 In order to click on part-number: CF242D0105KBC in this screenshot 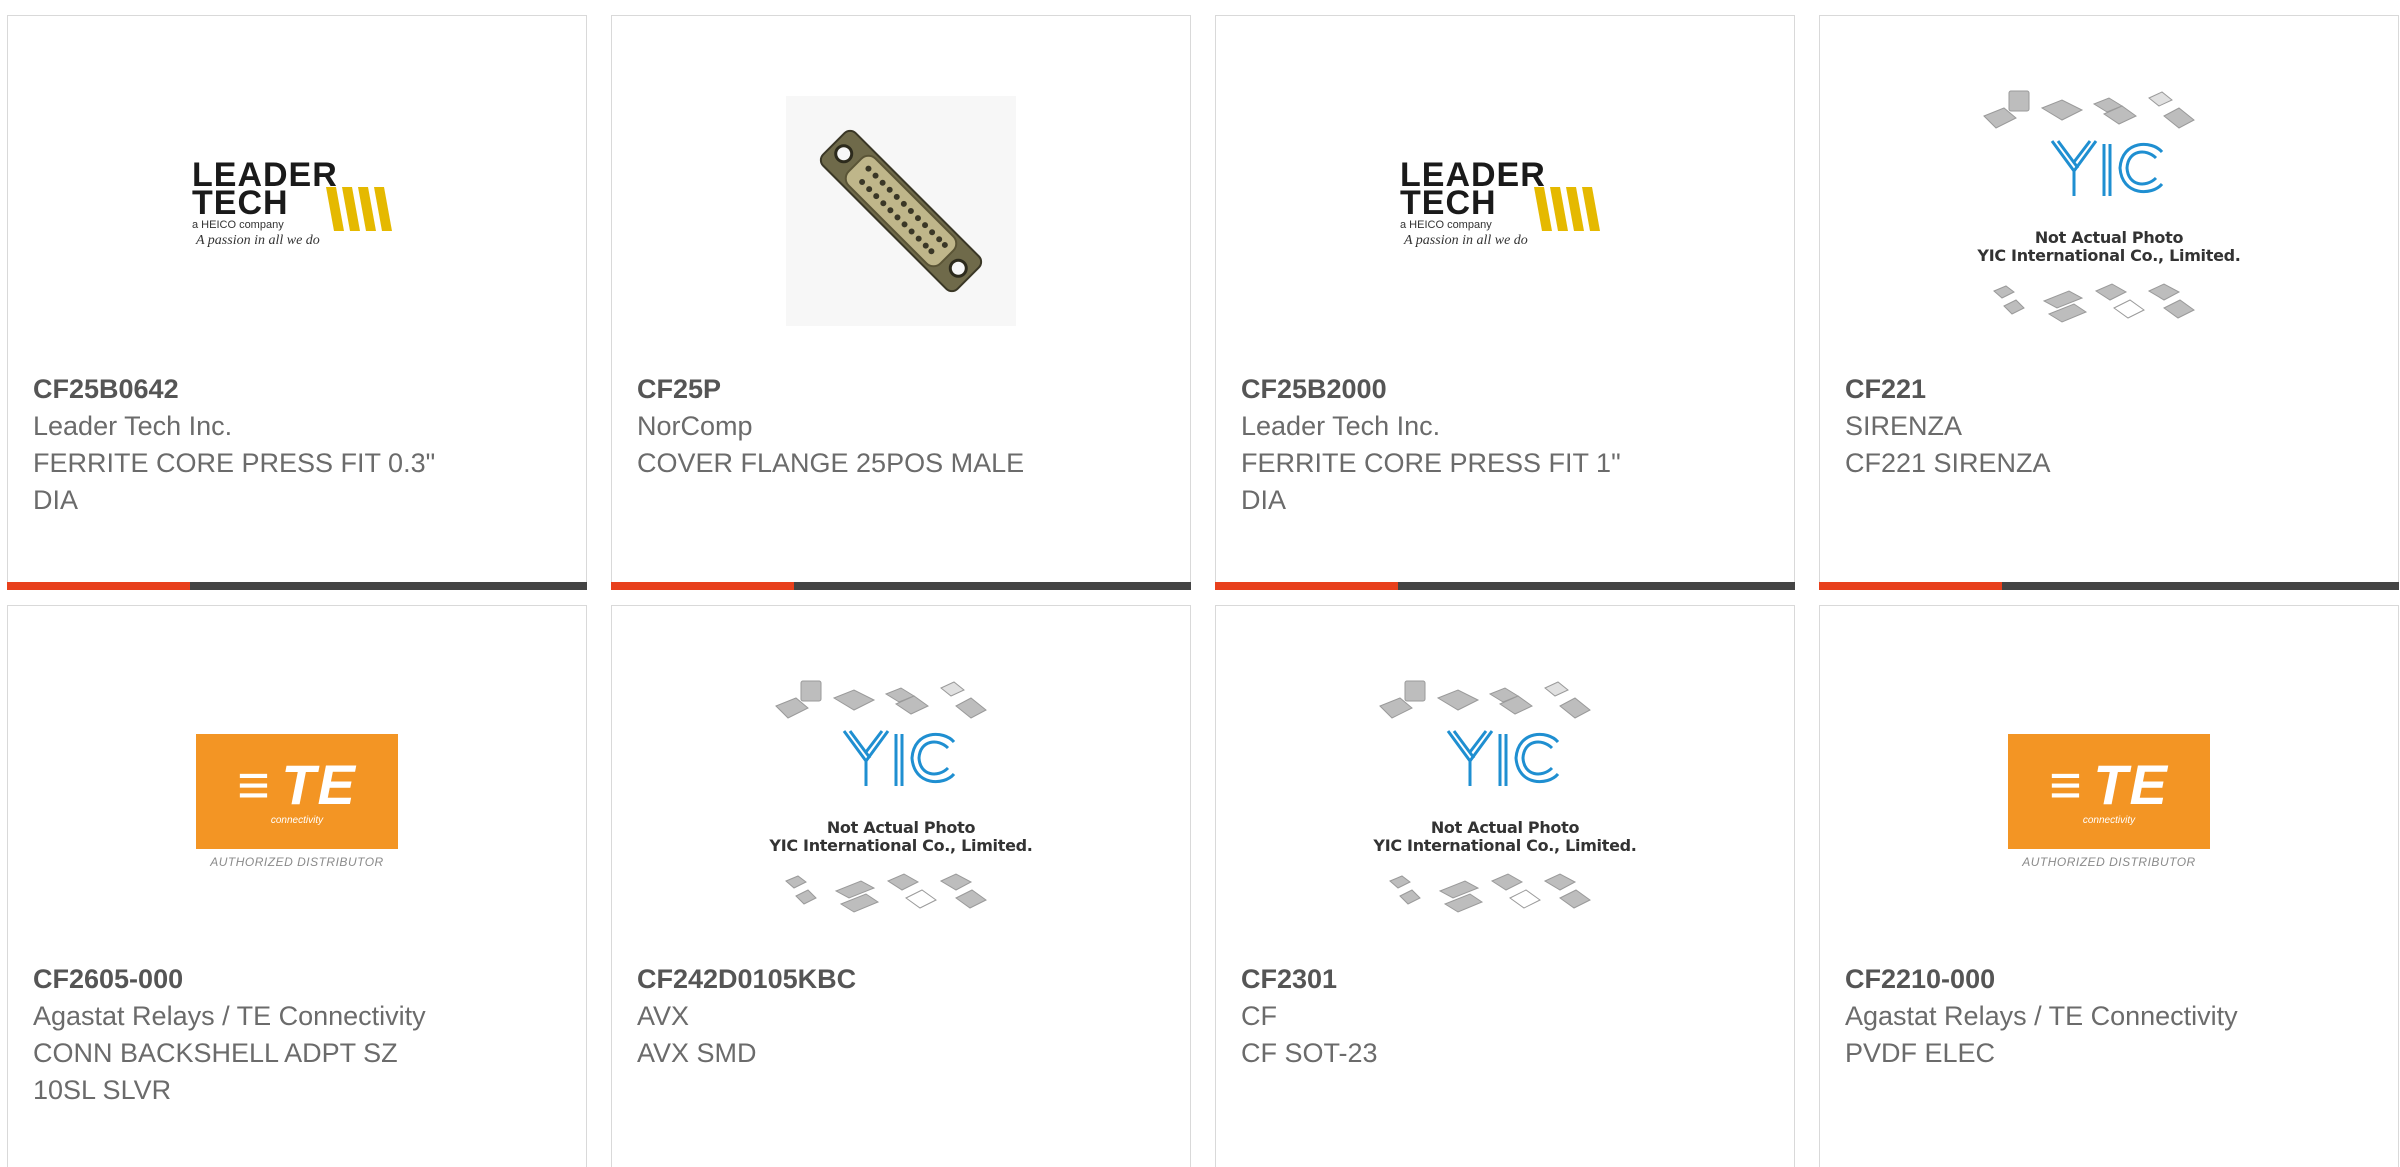, I will do `click(903, 979)`.